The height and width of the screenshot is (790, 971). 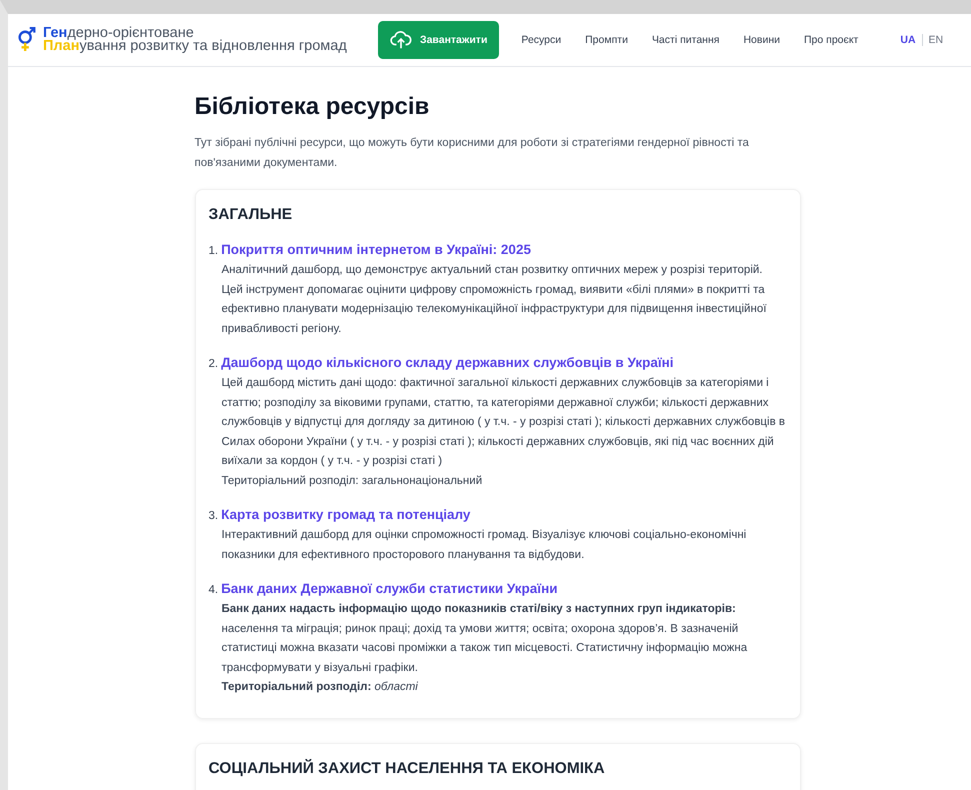 I want to click on item-number: 4., so click(x=213, y=590).